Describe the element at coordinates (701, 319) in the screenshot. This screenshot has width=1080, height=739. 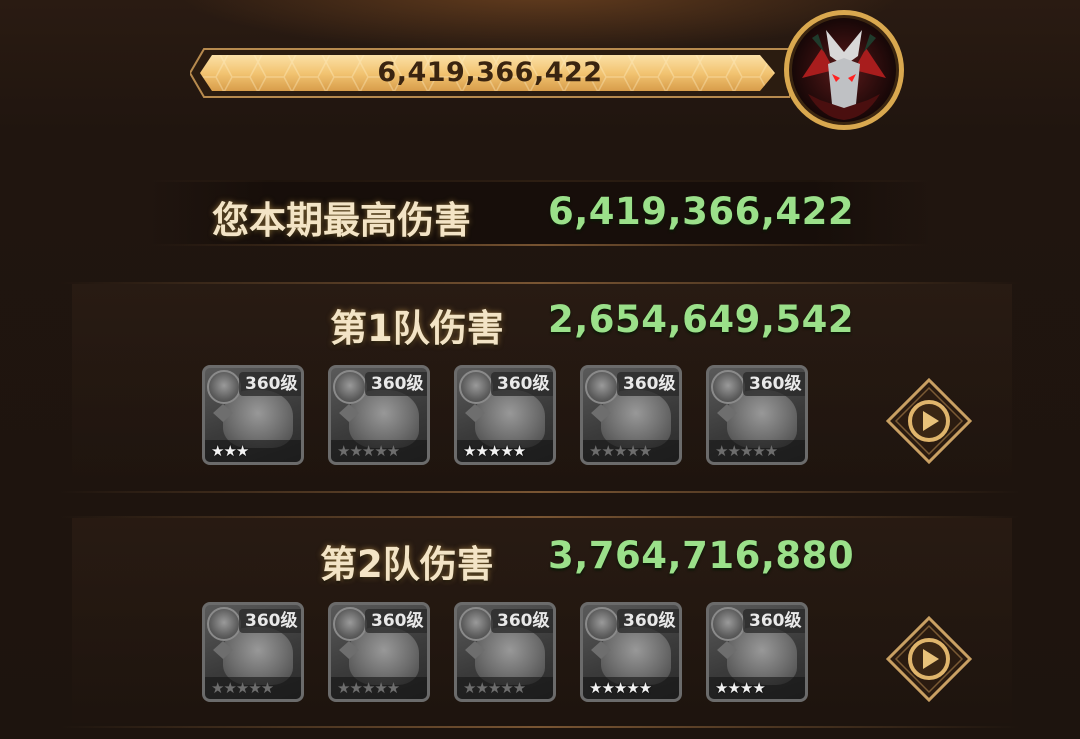
I see `team-1-damage-value: 2,654,649,542` at that location.